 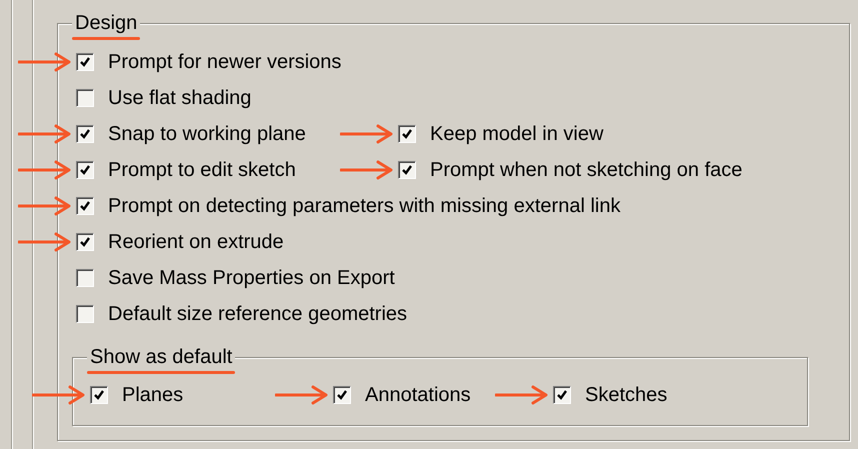 I want to click on checkbox-label: Save Mass Properties on Export, so click(x=251, y=278).